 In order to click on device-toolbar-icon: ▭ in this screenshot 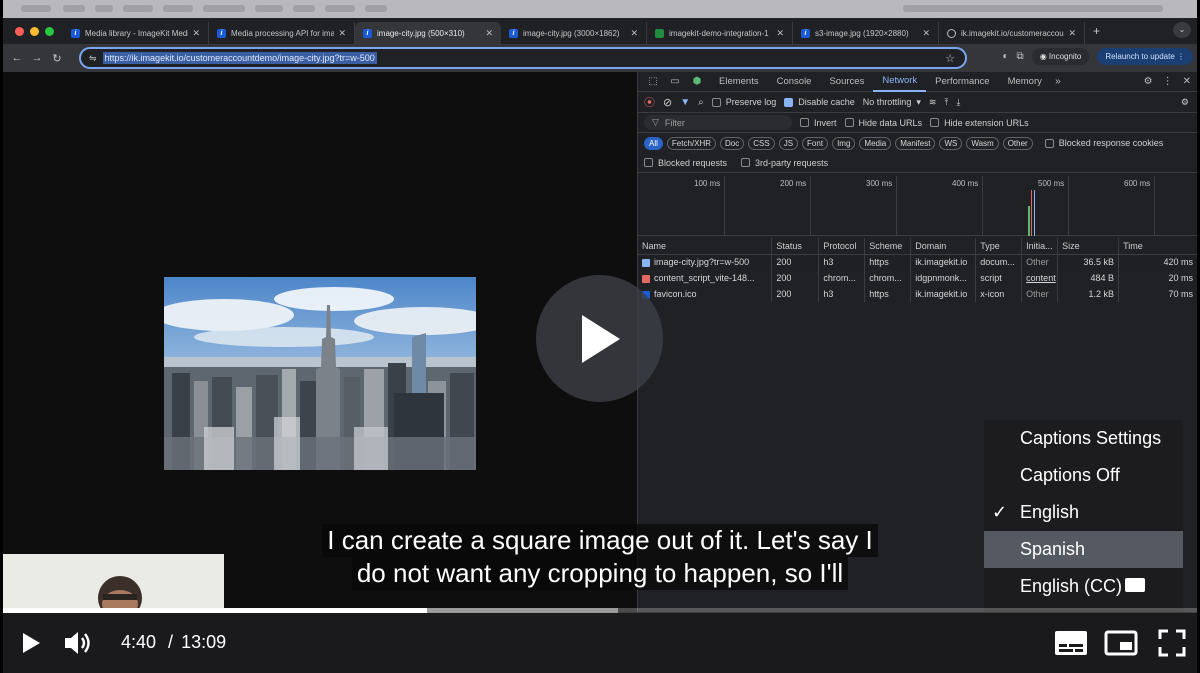, I will do `click(675, 82)`.